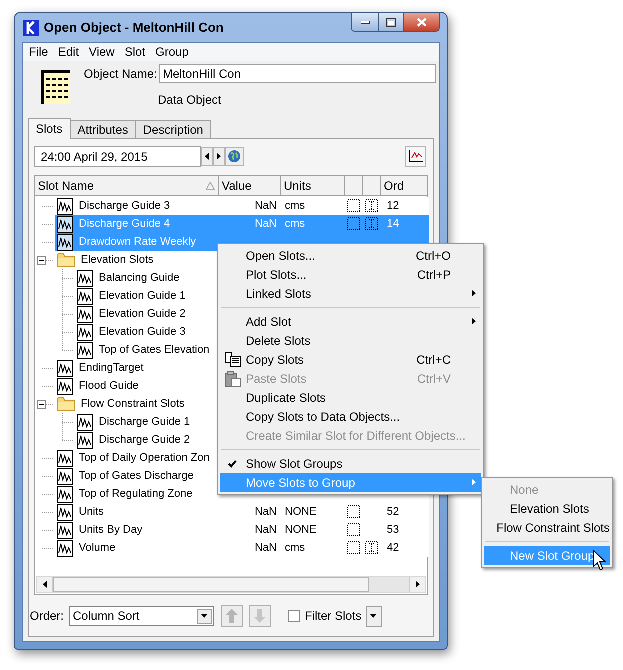  I want to click on table-cell: 14, so click(393, 224).